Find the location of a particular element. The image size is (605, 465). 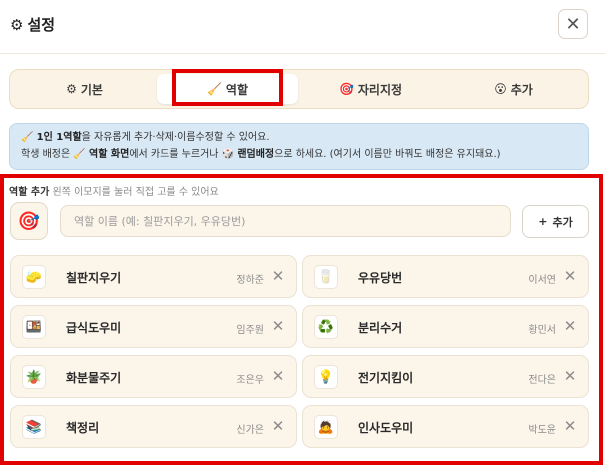

role-name: 우유당번 is located at coordinates (380, 278).